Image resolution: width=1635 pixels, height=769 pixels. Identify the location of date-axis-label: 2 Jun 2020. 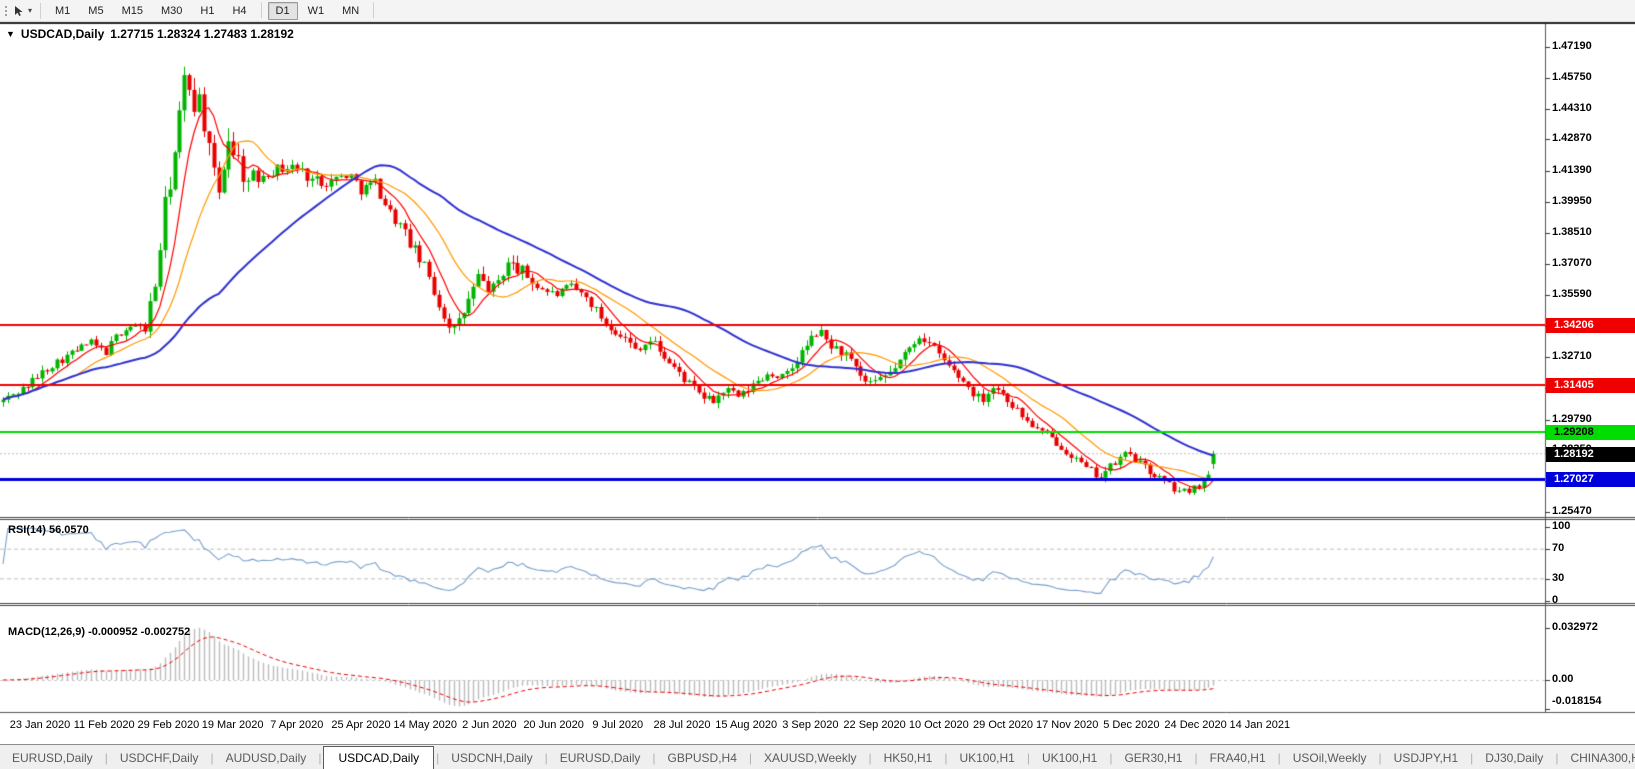
(489, 725).